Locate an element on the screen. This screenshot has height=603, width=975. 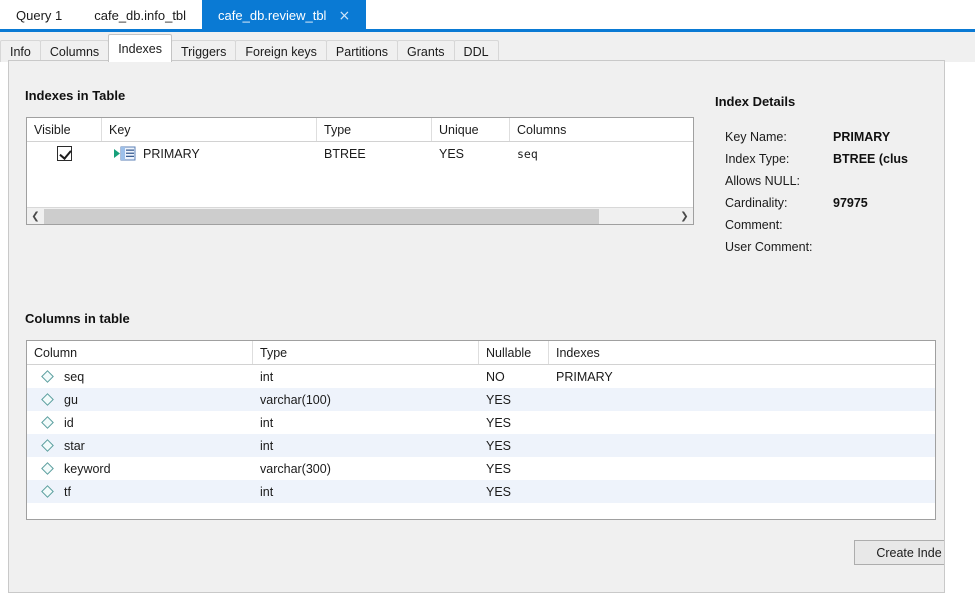
create-index-button: Create Inde is located at coordinates (899, 552).